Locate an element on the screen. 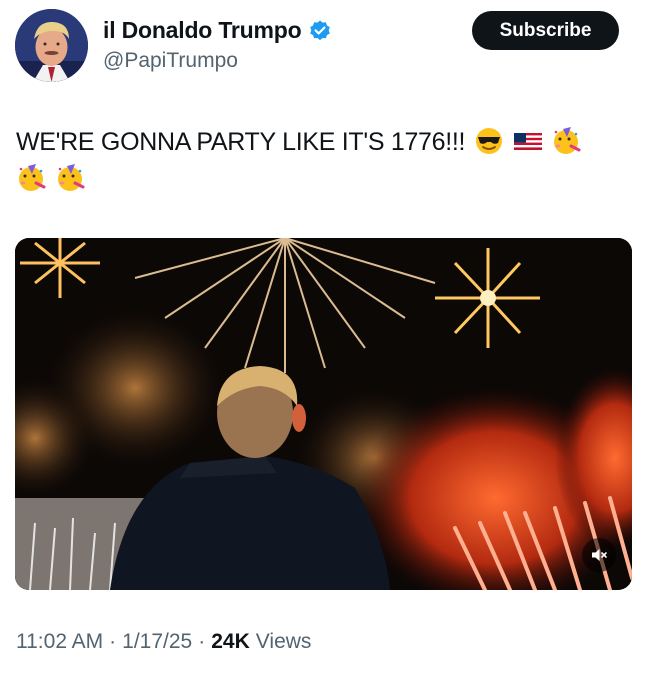 The height and width of the screenshot is (680, 647). views-label: Views is located at coordinates (283, 641).